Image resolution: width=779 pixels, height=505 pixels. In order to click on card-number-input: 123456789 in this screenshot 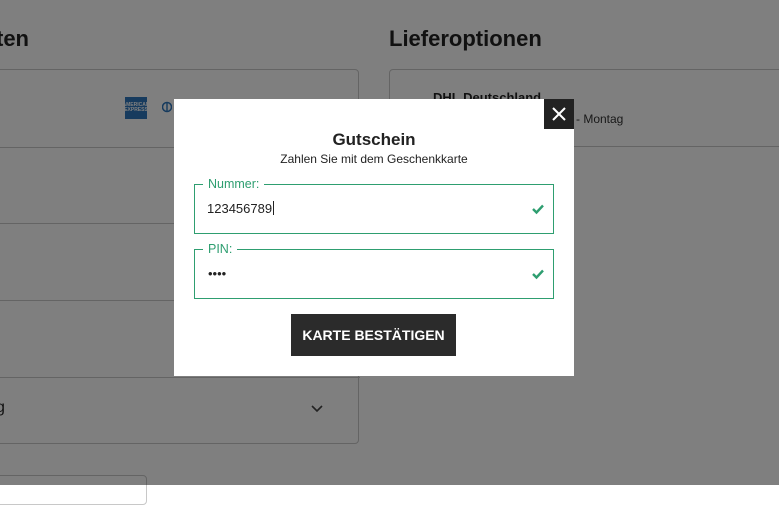, I will do `click(362, 210)`.